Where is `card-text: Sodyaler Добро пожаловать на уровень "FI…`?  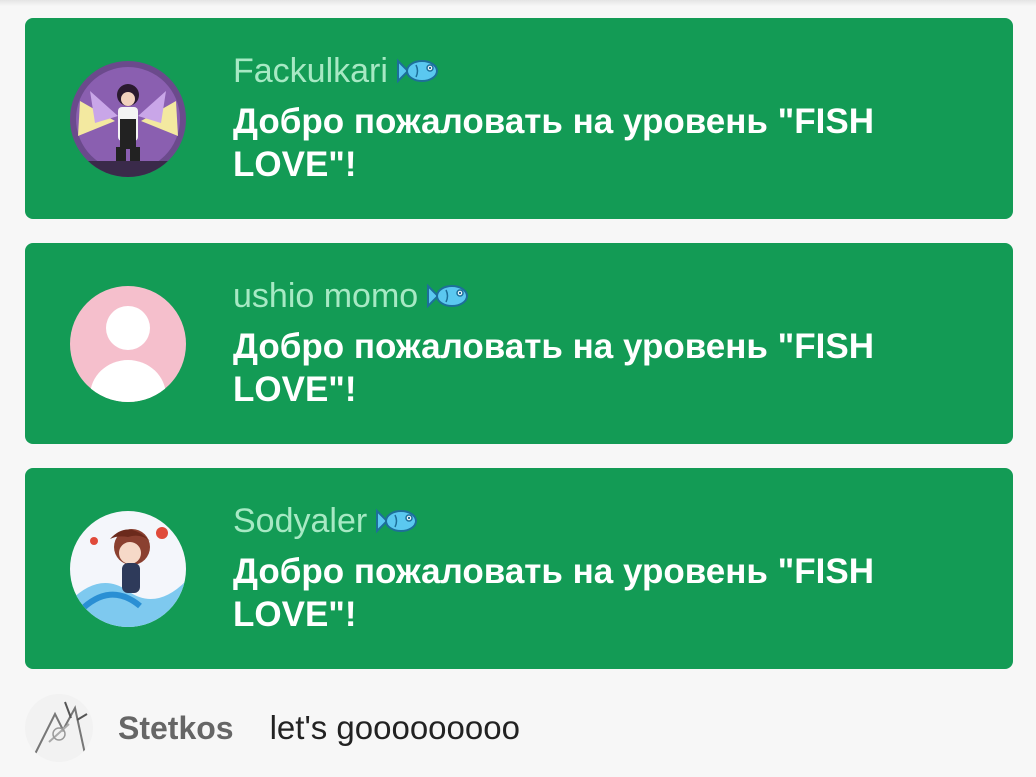
card-text: Sodyaler Добро пожаловать на уровень "FI… is located at coordinates (593, 567).